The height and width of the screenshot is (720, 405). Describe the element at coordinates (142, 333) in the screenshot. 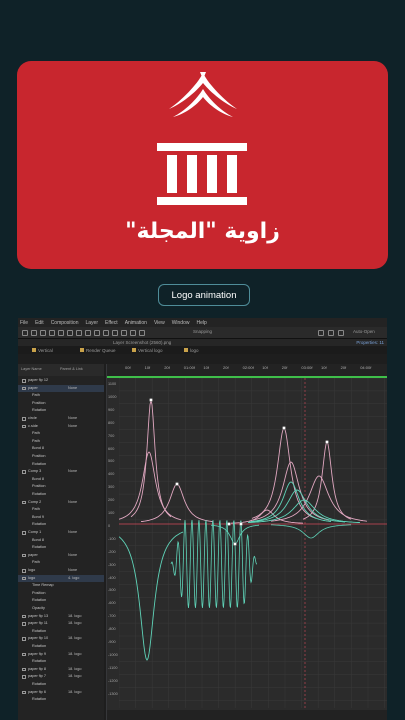

I see `puppet-tool-icon` at that location.